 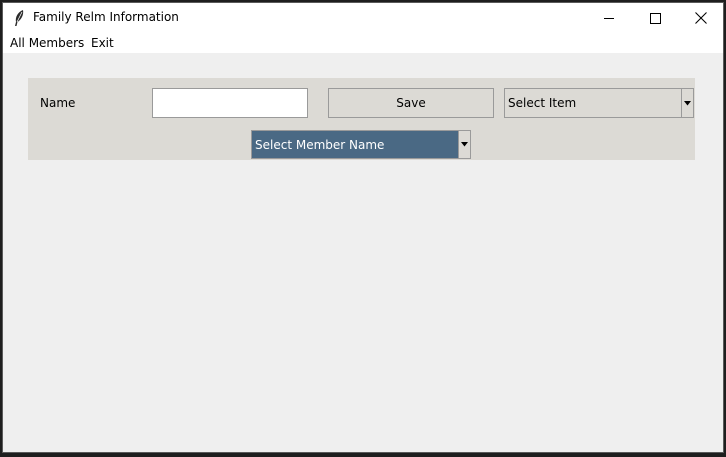 What do you see at coordinates (363, 18) in the screenshot?
I see `title-bar: Family Relm Information` at bounding box center [363, 18].